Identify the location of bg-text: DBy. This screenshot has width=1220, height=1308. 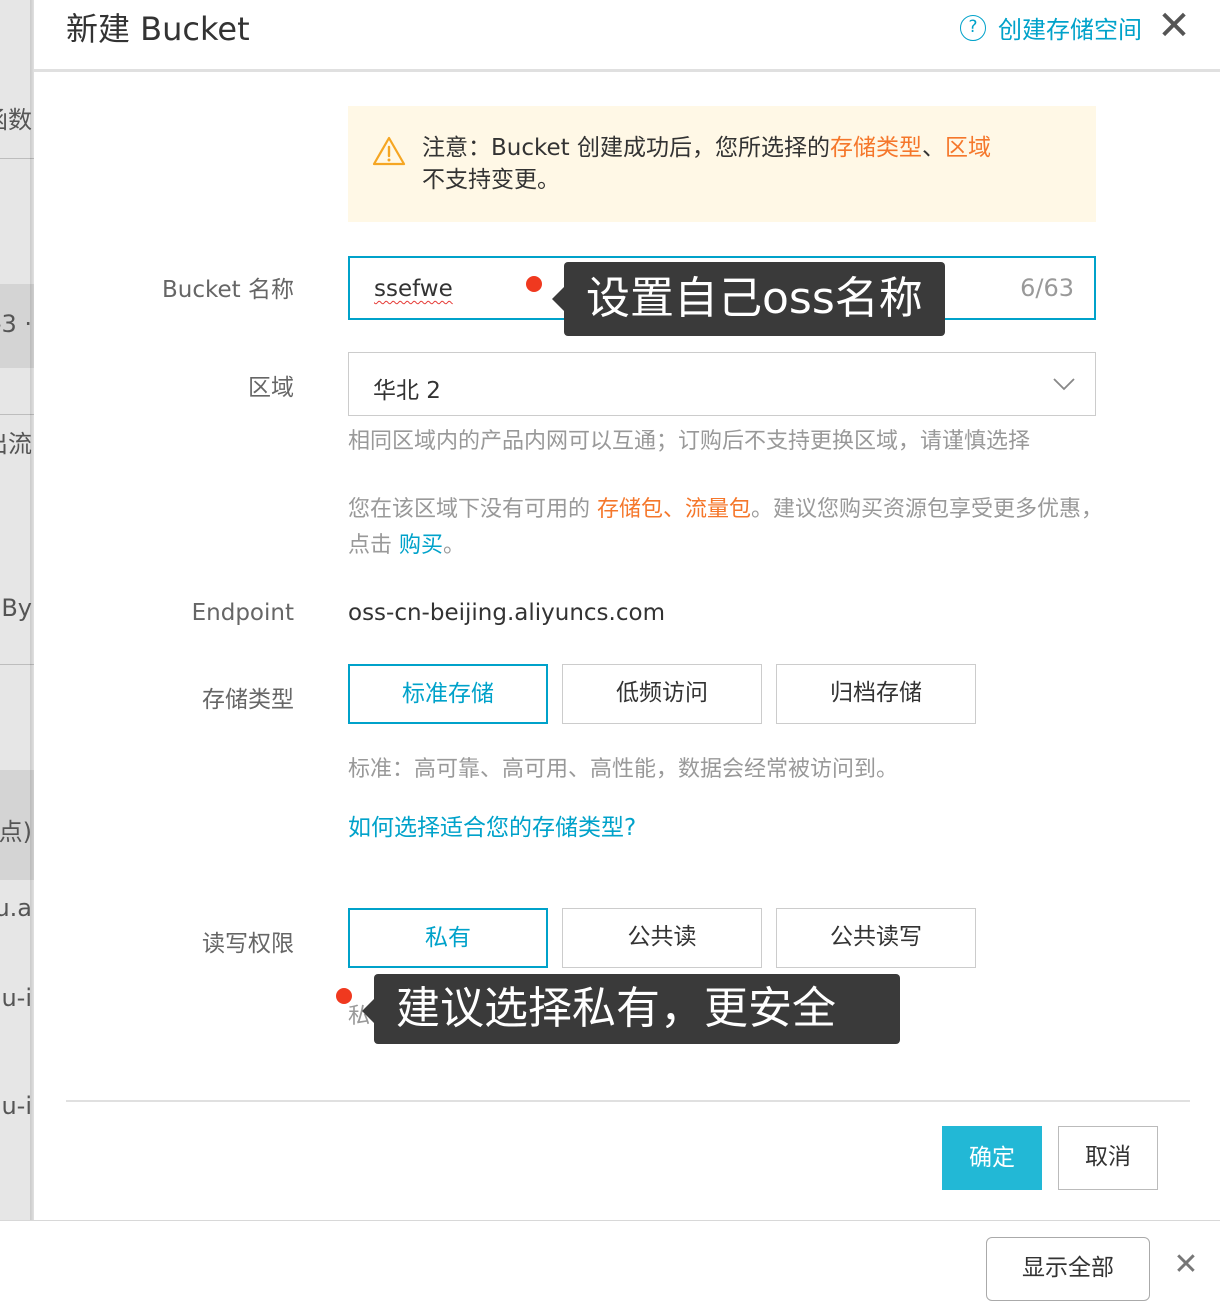
(16, 608).